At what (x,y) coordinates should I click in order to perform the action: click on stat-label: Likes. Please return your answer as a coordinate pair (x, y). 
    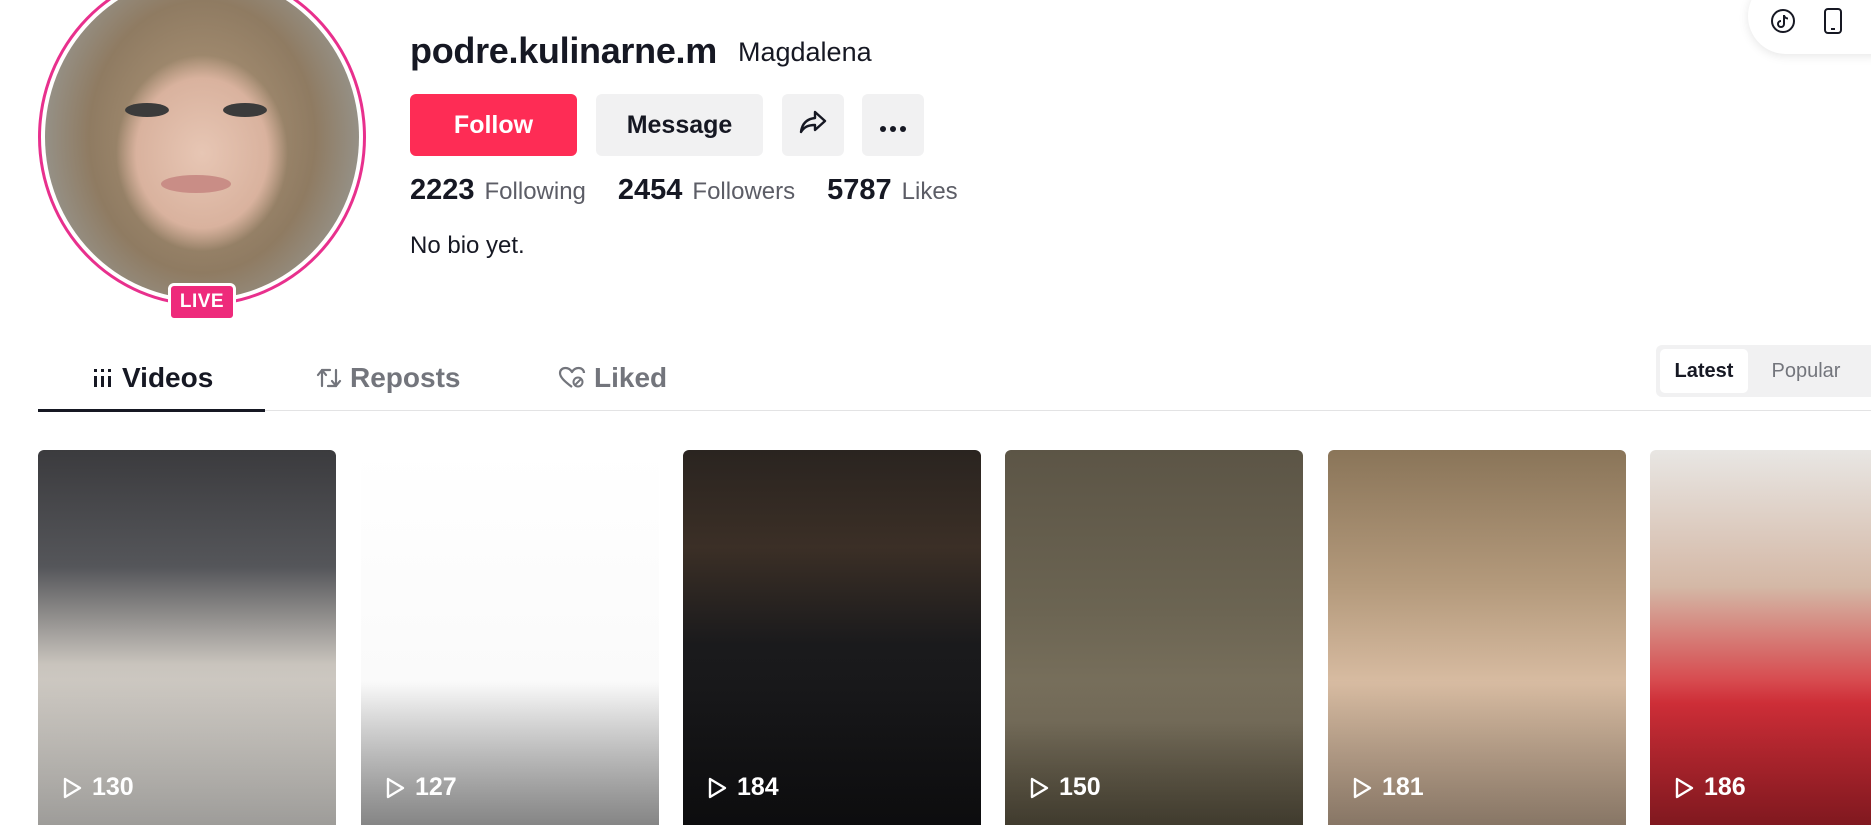
    Looking at the image, I should click on (929, 191).